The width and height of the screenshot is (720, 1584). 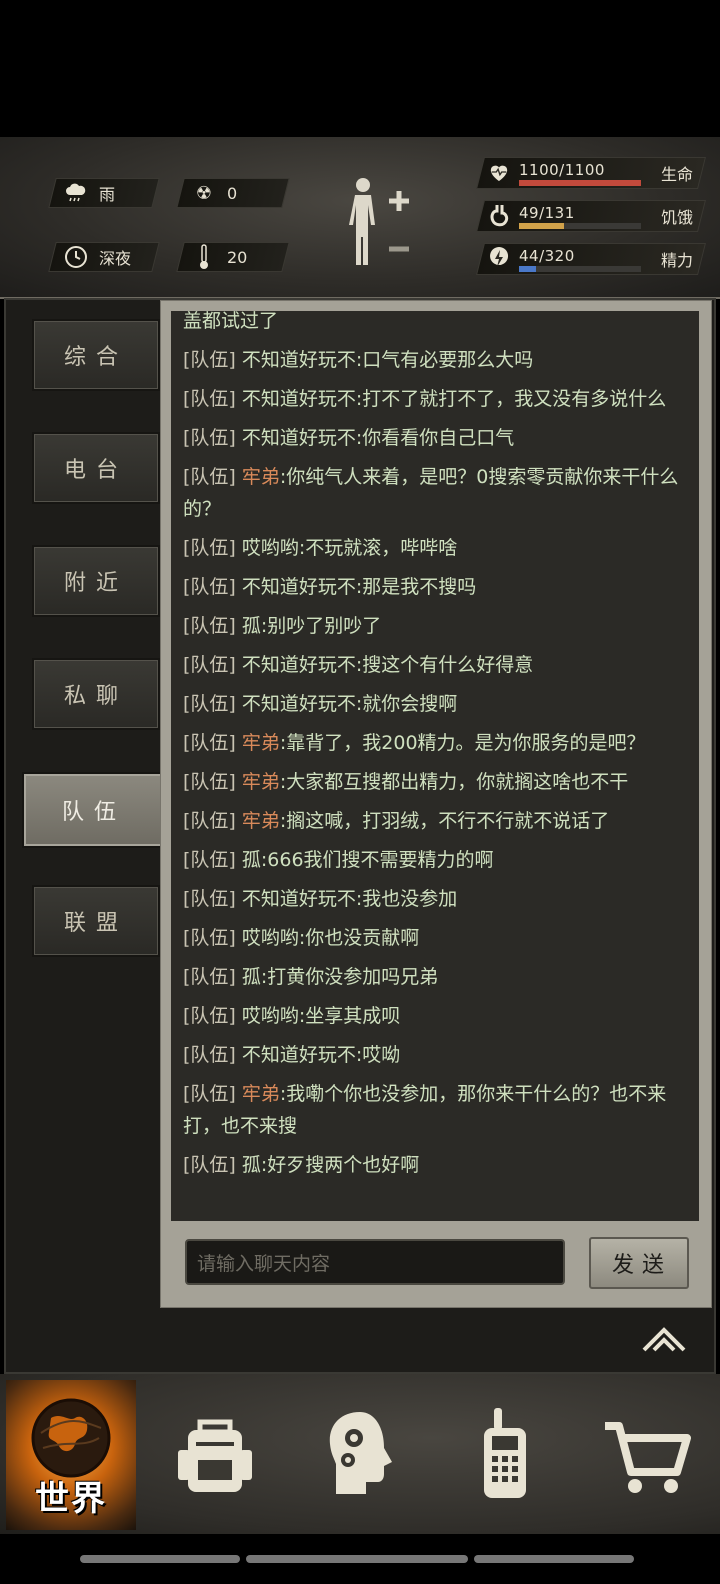 I want to click on chat-message: [队伍] 牢弟:靠背了，我200精力。是为你服务的是吧？, so click(x=438, y=743).